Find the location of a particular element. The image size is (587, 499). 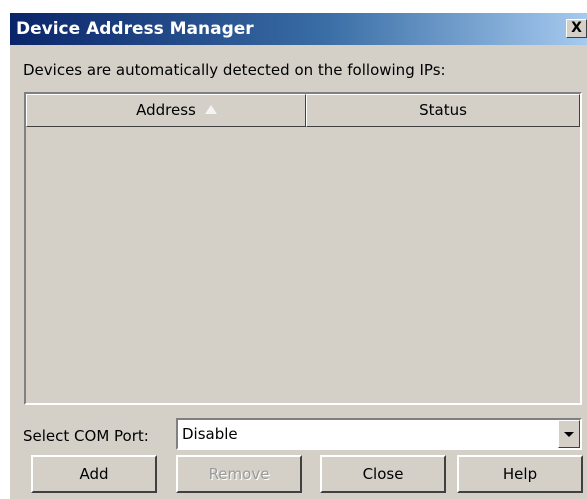

sort-ascending-icon is located at coordinates (211, 109).